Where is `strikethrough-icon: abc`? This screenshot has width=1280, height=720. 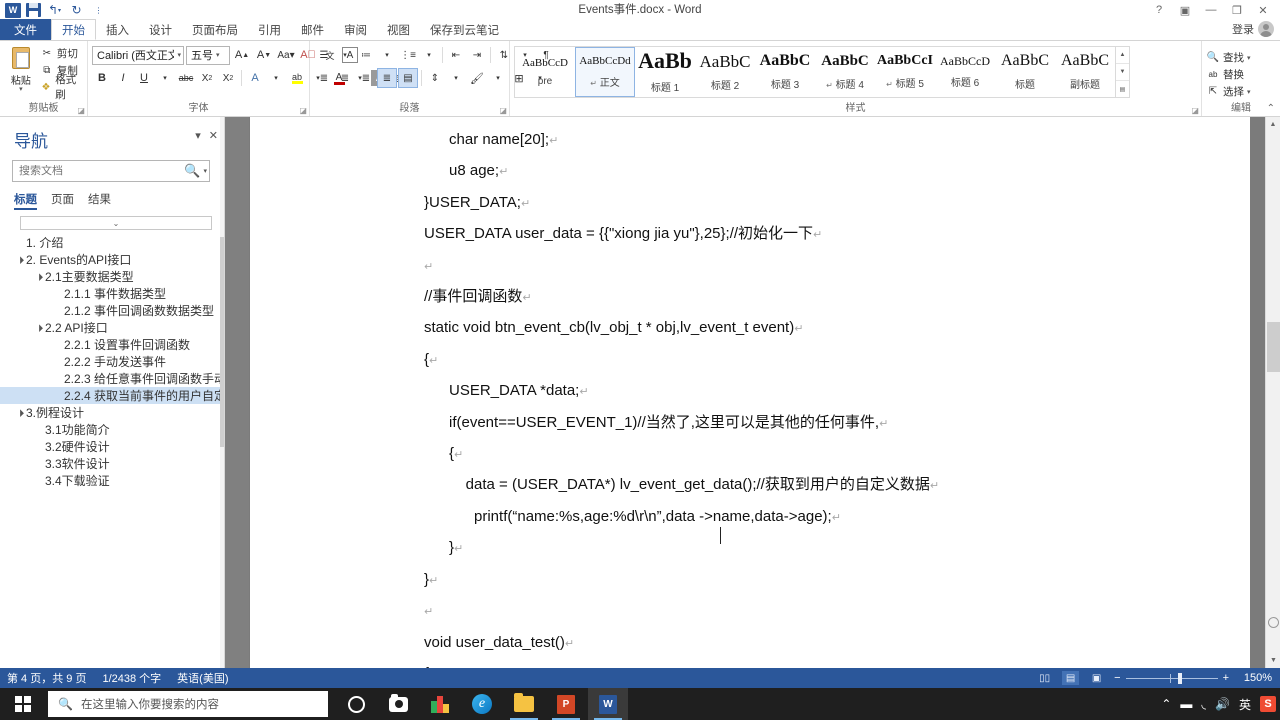
strikethrough-icon: abc is located at coordinates (186, 78).